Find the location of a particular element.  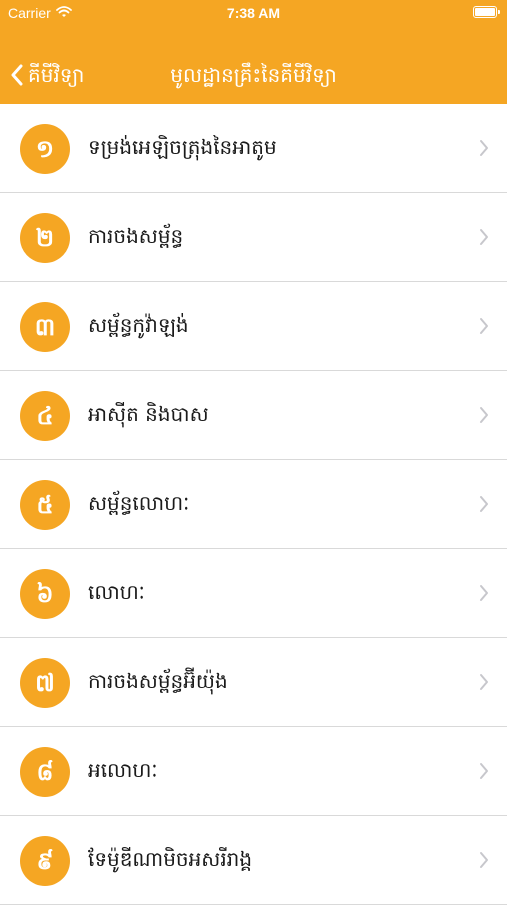

list-item: ៩ ទែម៉ូឌីណាមិចអសរីរាង្គ is located at coordinates (253, 860).